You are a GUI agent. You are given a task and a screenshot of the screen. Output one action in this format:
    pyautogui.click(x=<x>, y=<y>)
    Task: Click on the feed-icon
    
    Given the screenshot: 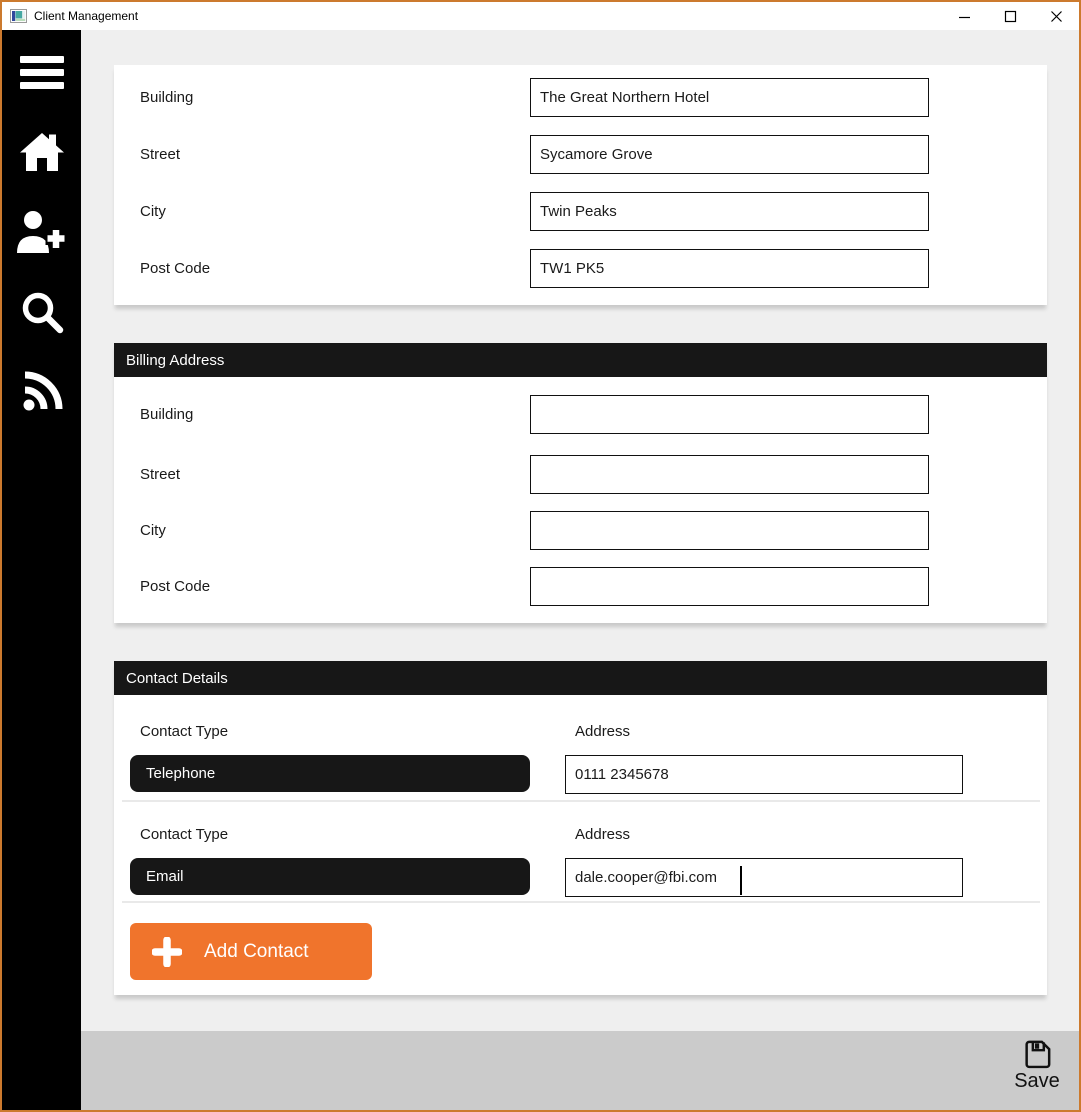 What is the action you would take?
    pyautogui.click(x=42, y=391)
    